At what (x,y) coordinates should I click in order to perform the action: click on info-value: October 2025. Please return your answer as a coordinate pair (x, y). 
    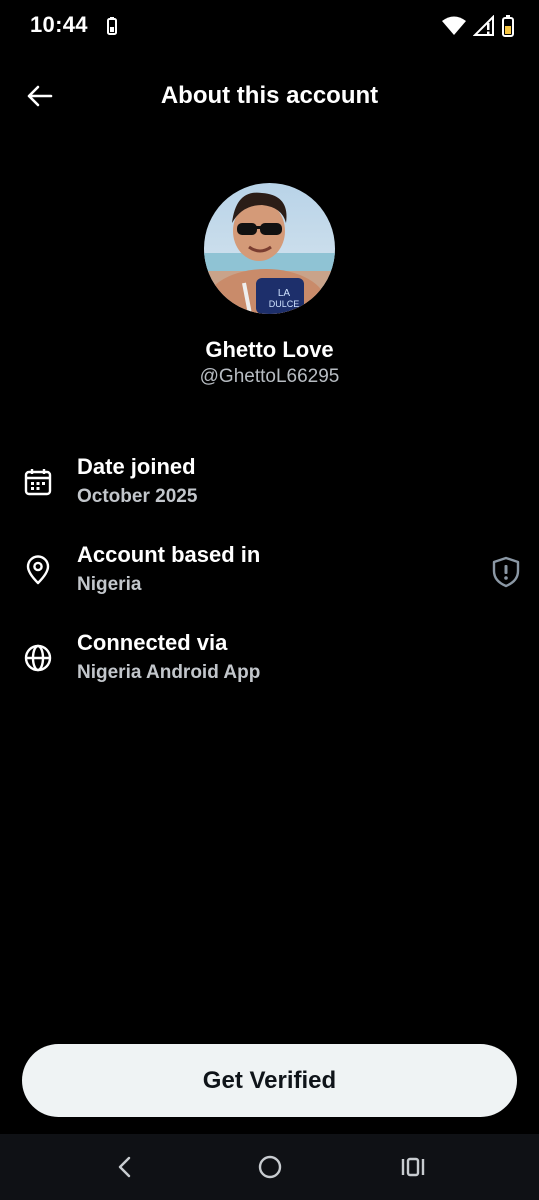
    Looking at the image, I should click on (137, 496).